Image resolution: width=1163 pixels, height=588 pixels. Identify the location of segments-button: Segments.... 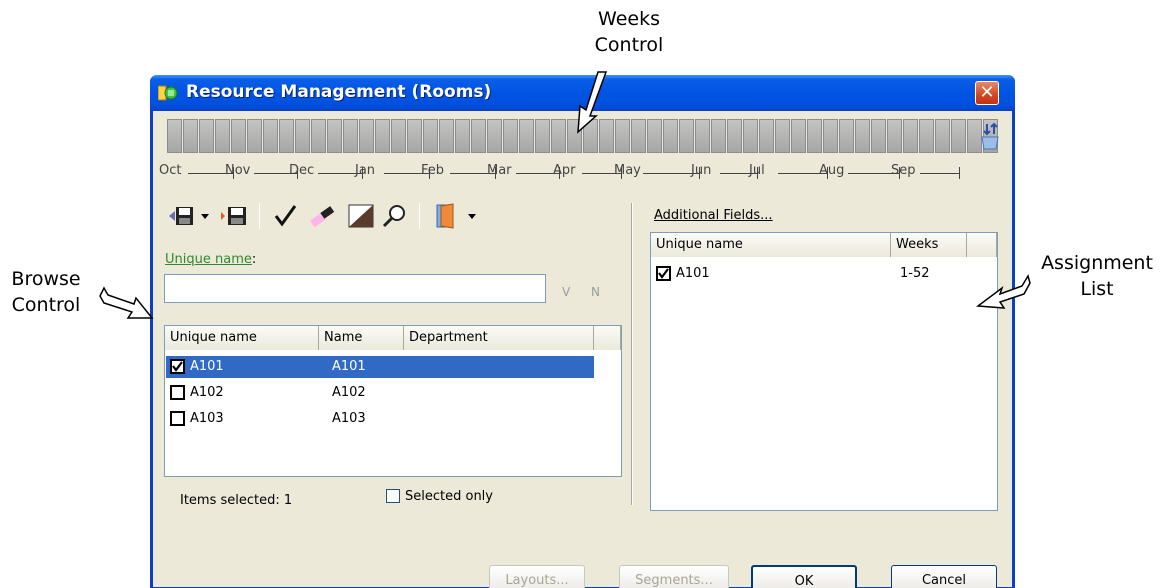
(674, 576).